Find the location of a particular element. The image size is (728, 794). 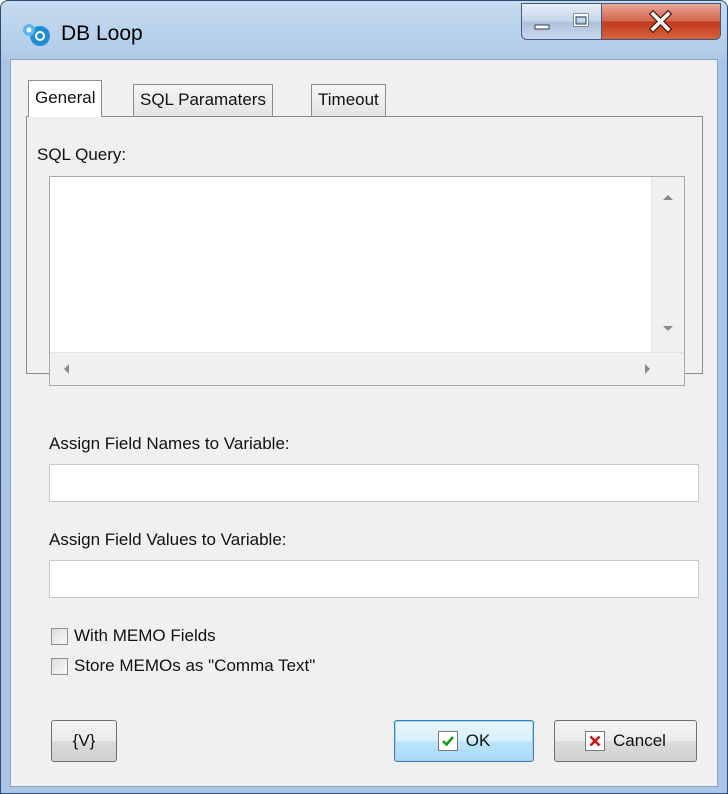

title-bar: DB Loop is located at coordinates (364, 30).